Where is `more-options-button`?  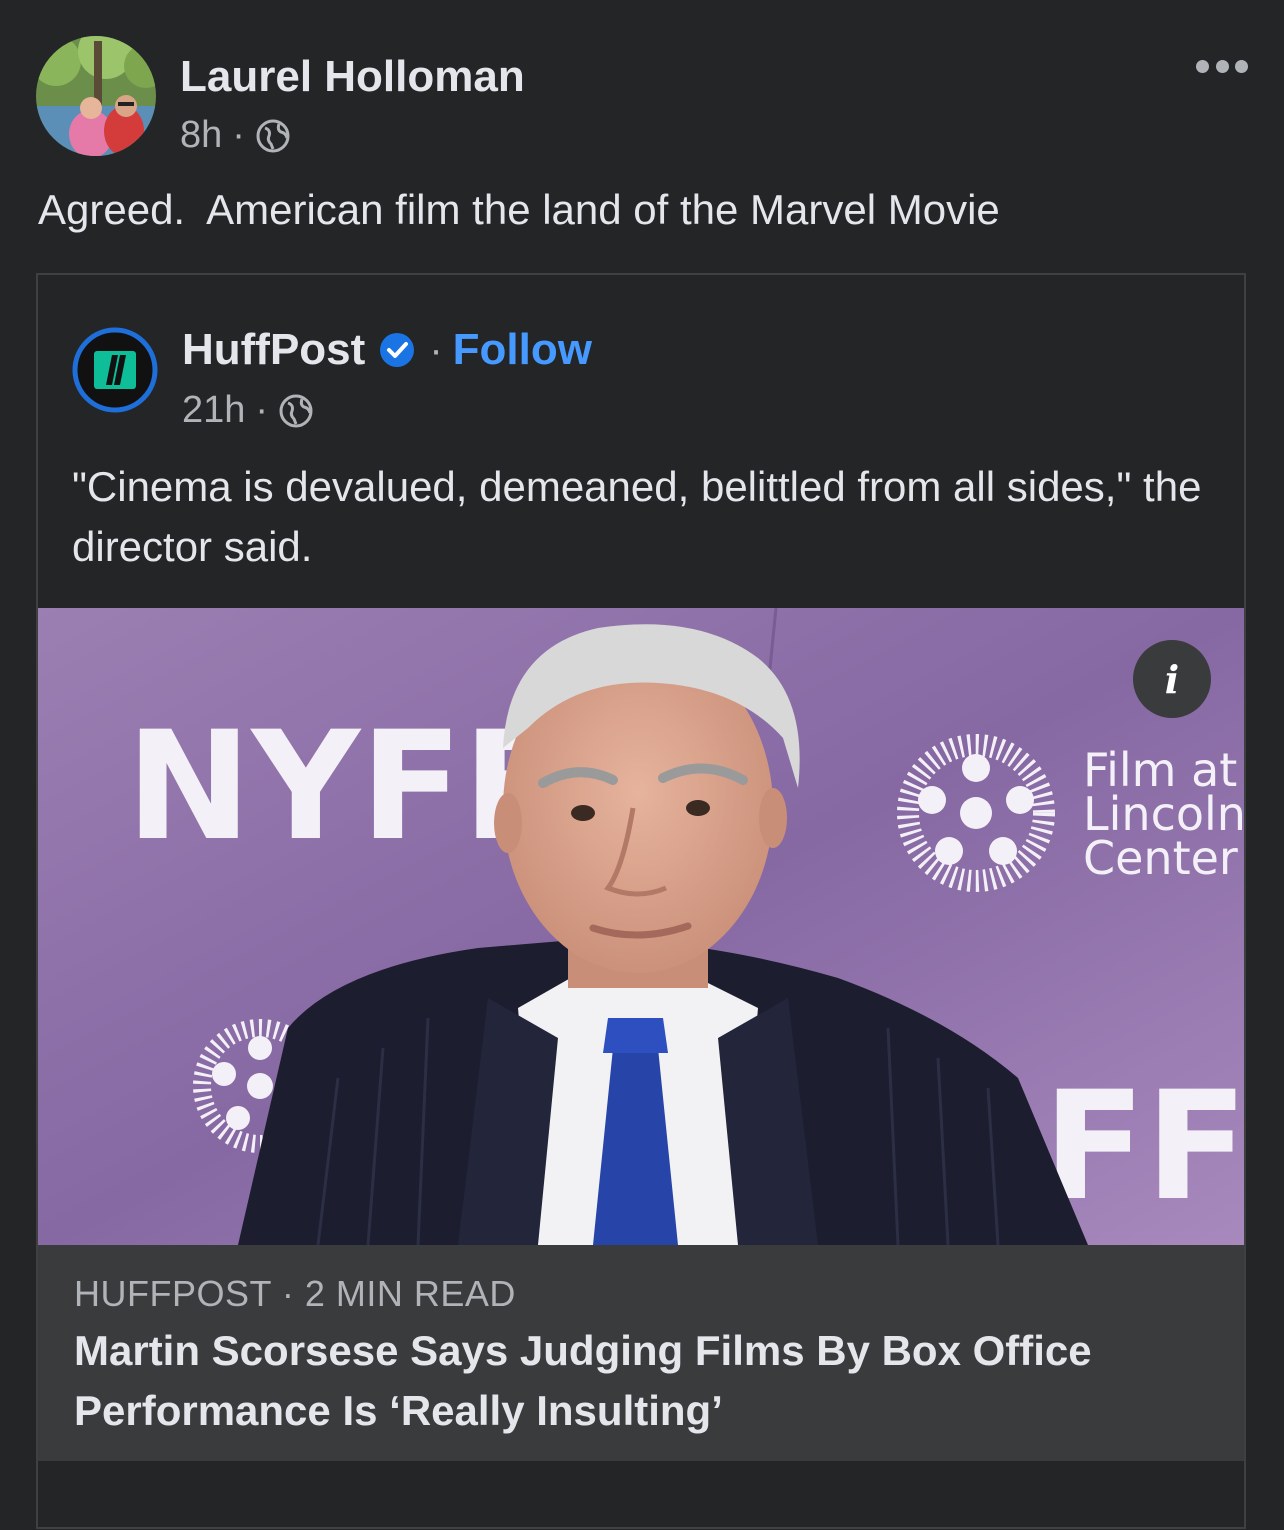
more-options-button is located at coordinates (1222, 66).